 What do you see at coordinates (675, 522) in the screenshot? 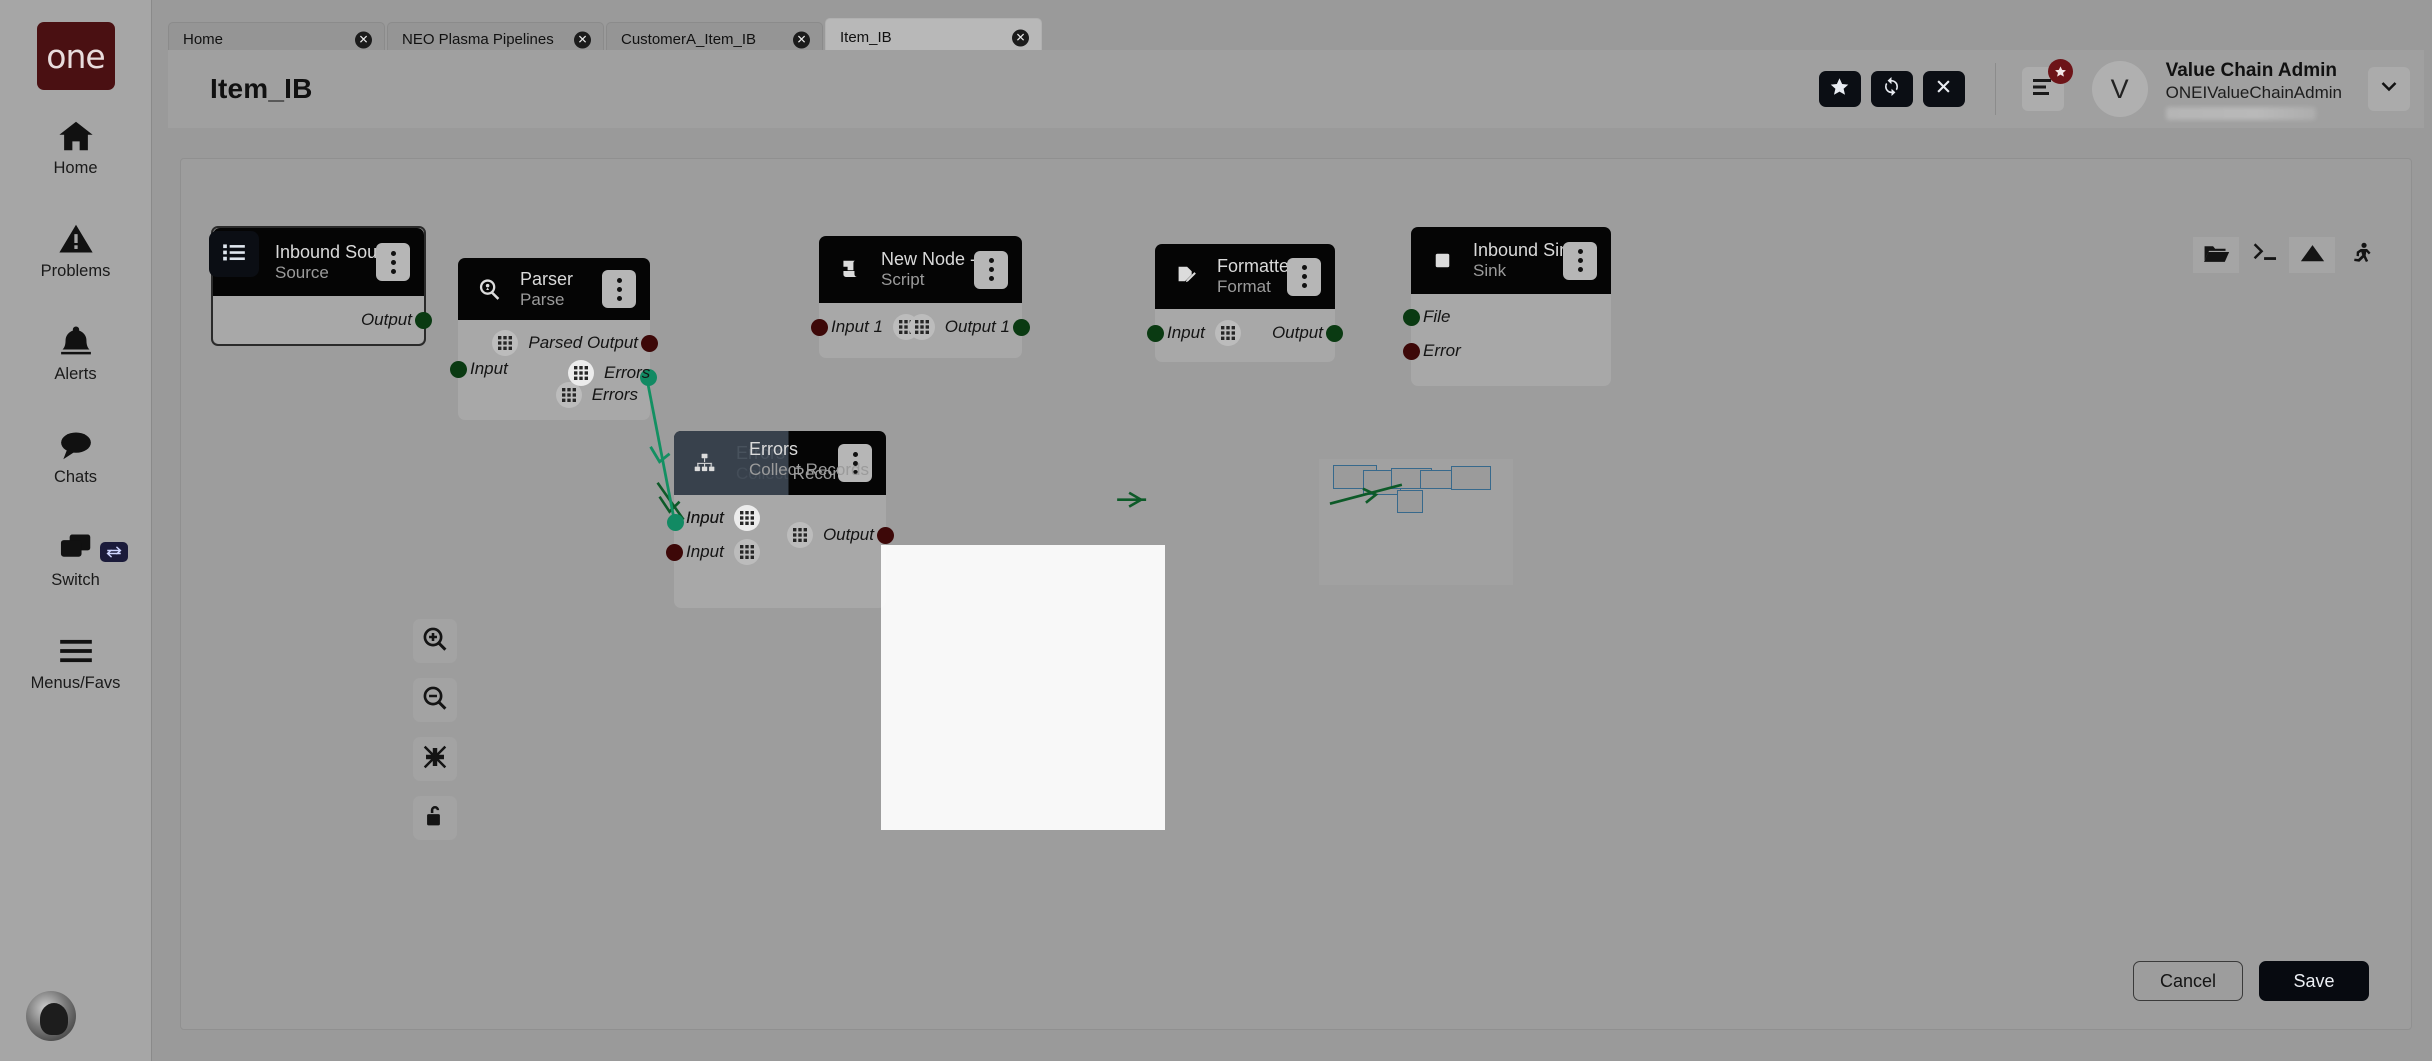
I see `port-dot-errors-target` at bounding box center [675, 522].